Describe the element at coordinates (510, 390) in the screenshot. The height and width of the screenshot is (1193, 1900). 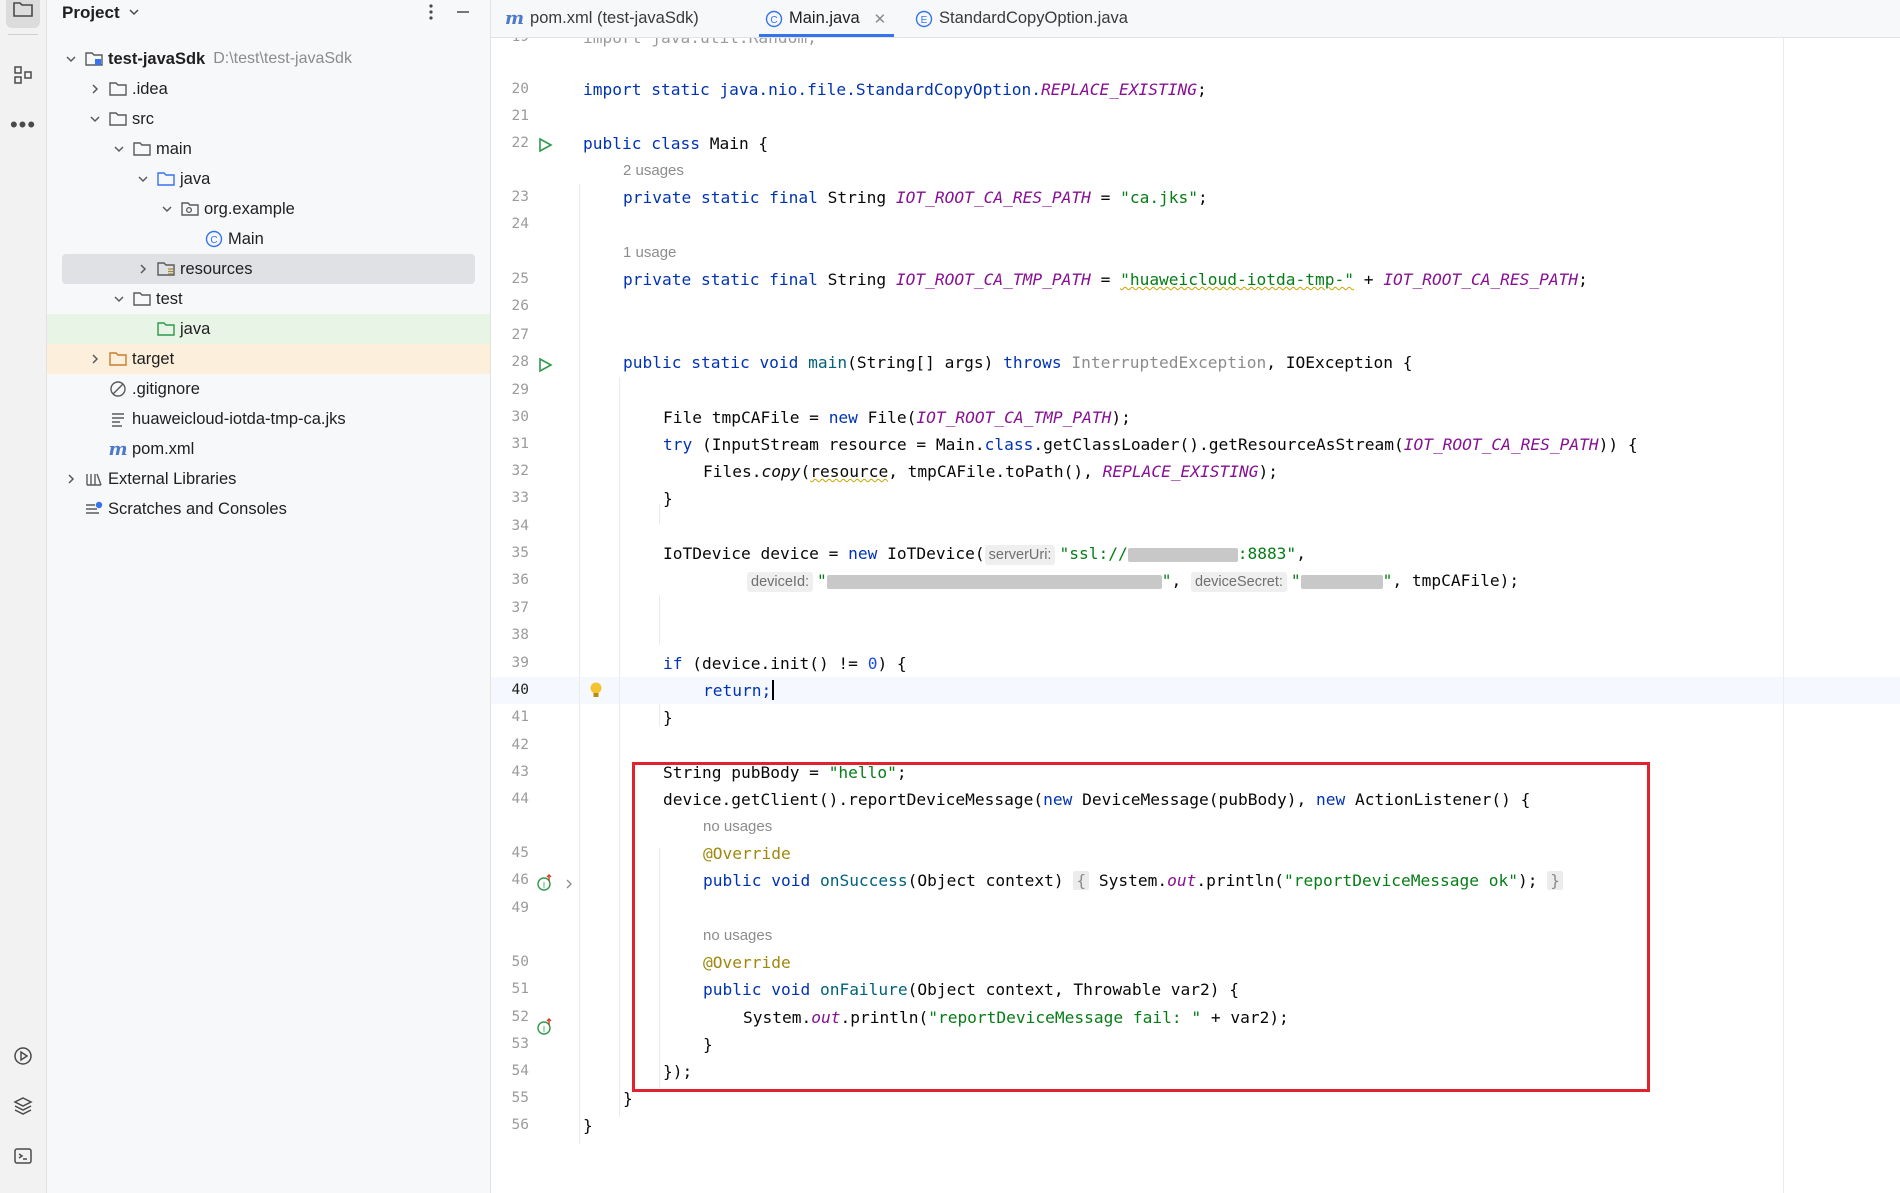
I see `line-number: 29` at that location.